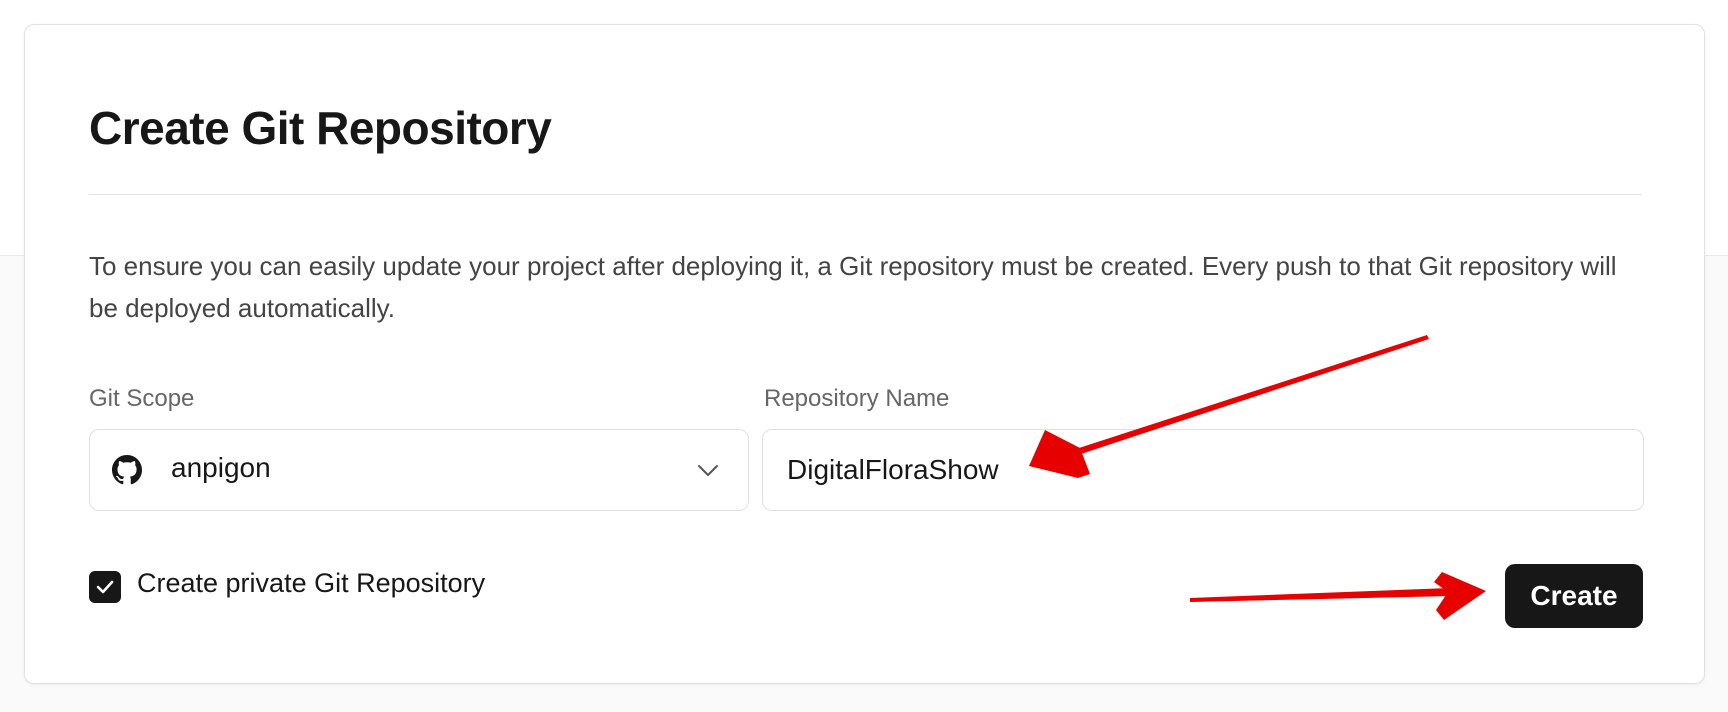 The width and height of the screenshot is (1728, 712). What do you see at coordinates (708, 470) in the screenshot?
I see `chevron-down-icon` at bounding box center [708, 470].